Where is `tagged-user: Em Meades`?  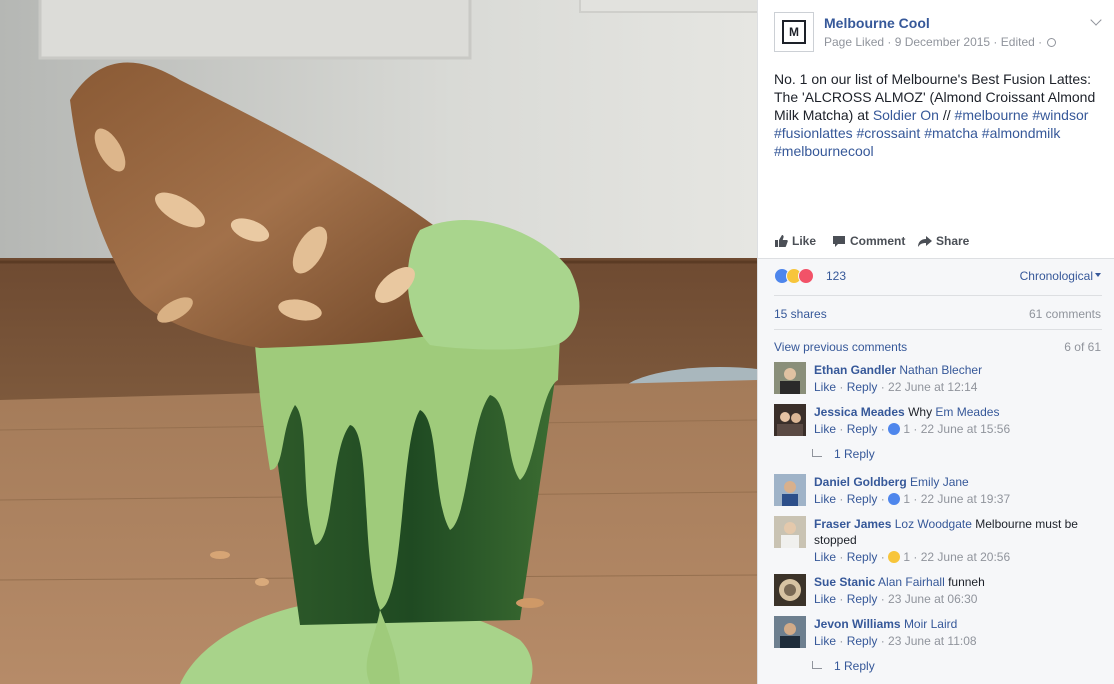 tagged-user: Em Meades is located at coordinates (967, 412).